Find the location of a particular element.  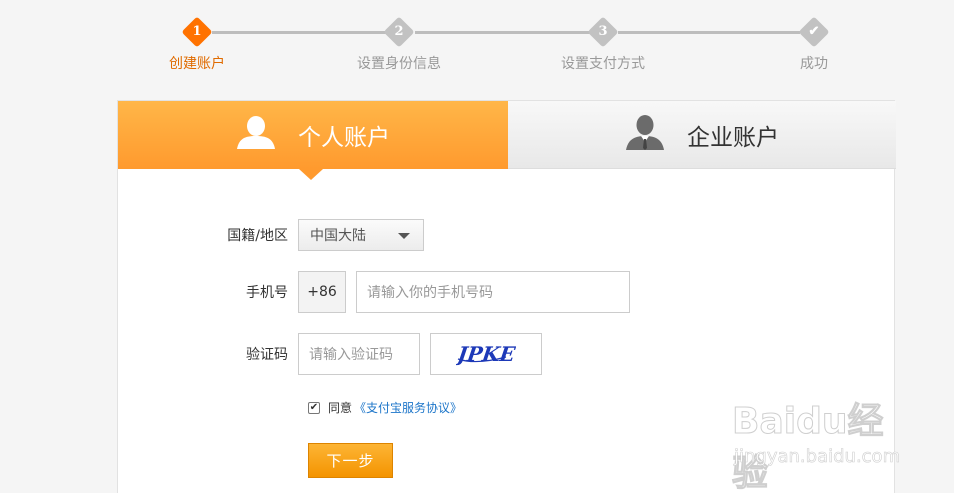

step-label: 成功 is located at coordinates (814, 64).